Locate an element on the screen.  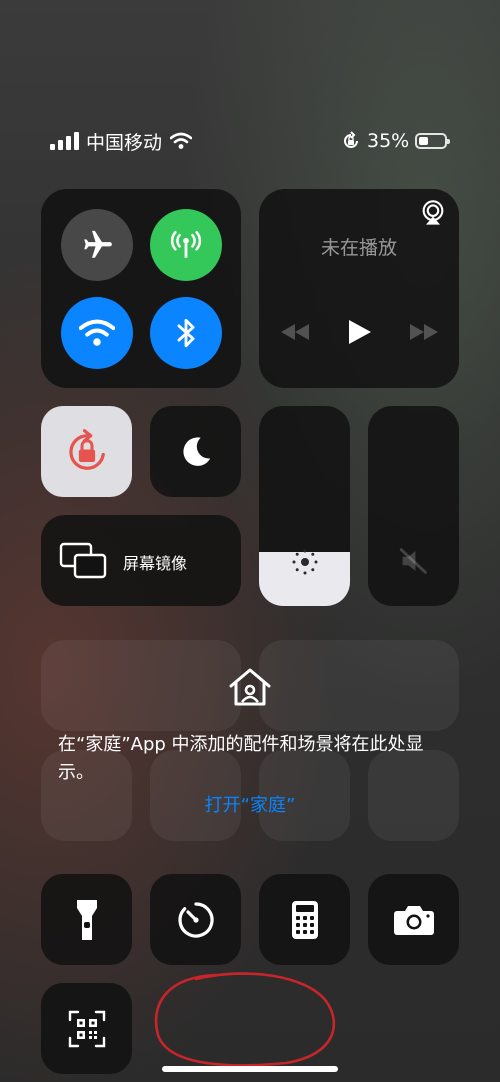
screen-mirroring-icon is located at coordinates (83, 560).